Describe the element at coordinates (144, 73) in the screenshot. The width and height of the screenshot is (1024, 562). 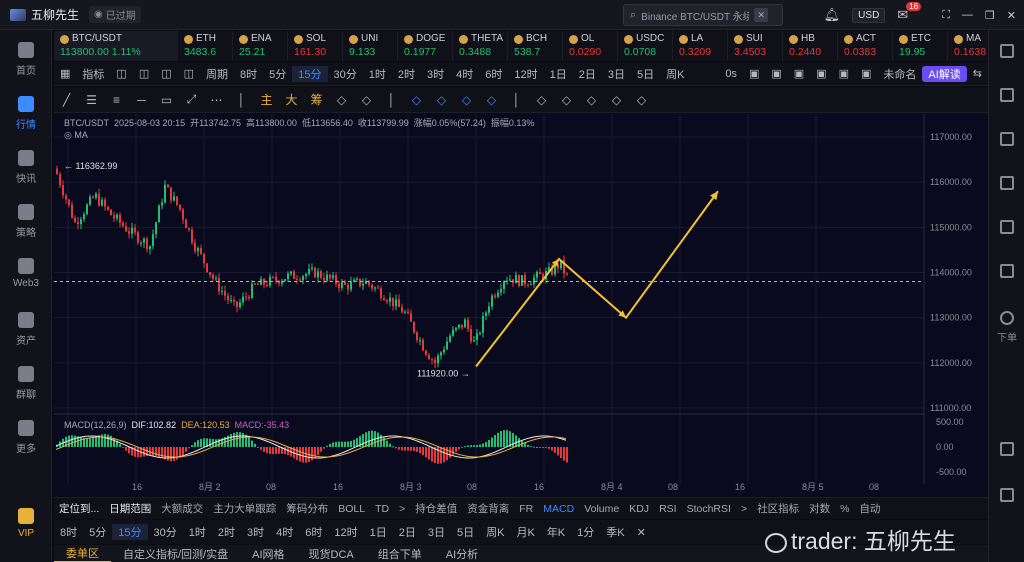
I see `compare-icon: ◫` at that location.